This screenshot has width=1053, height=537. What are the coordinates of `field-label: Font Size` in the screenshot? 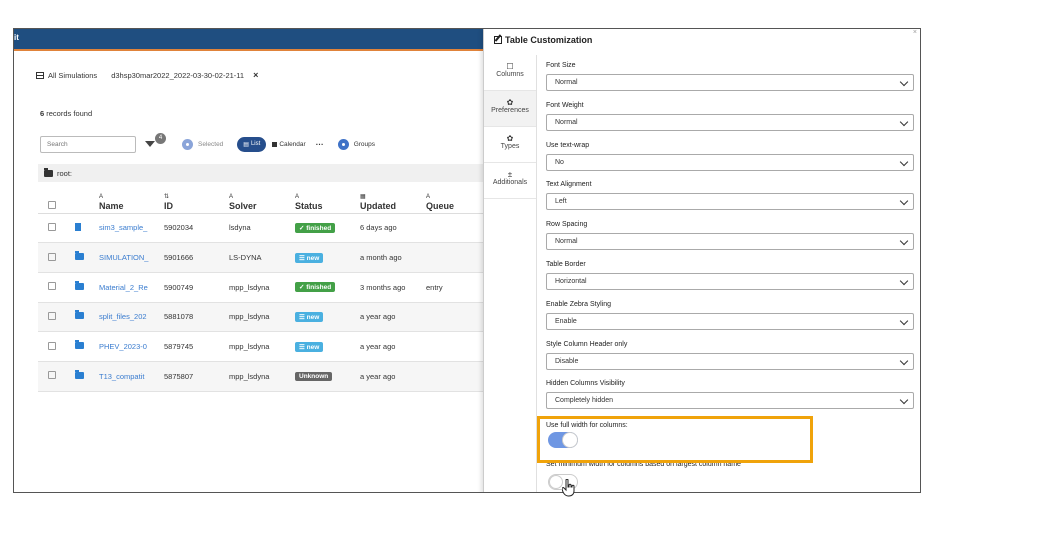 It's located at (561, 65).